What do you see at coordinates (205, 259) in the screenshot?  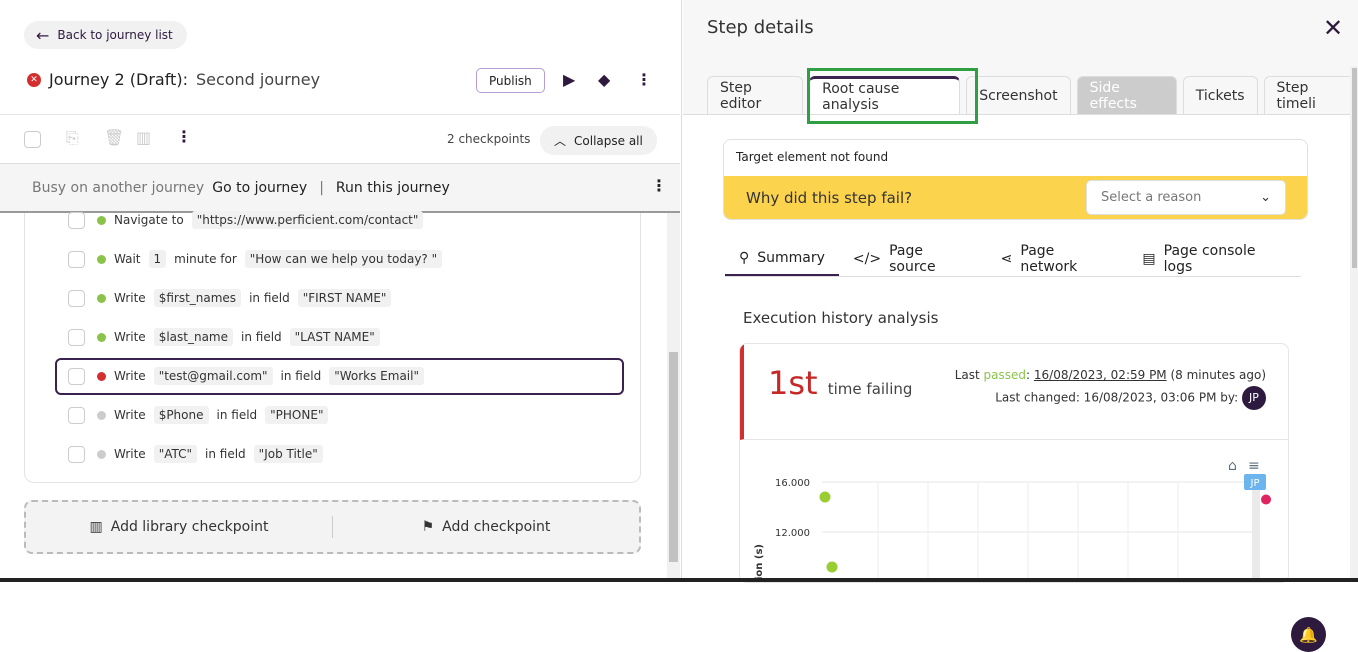 I see `step-text: minute for` at bounding box center [205, 259].